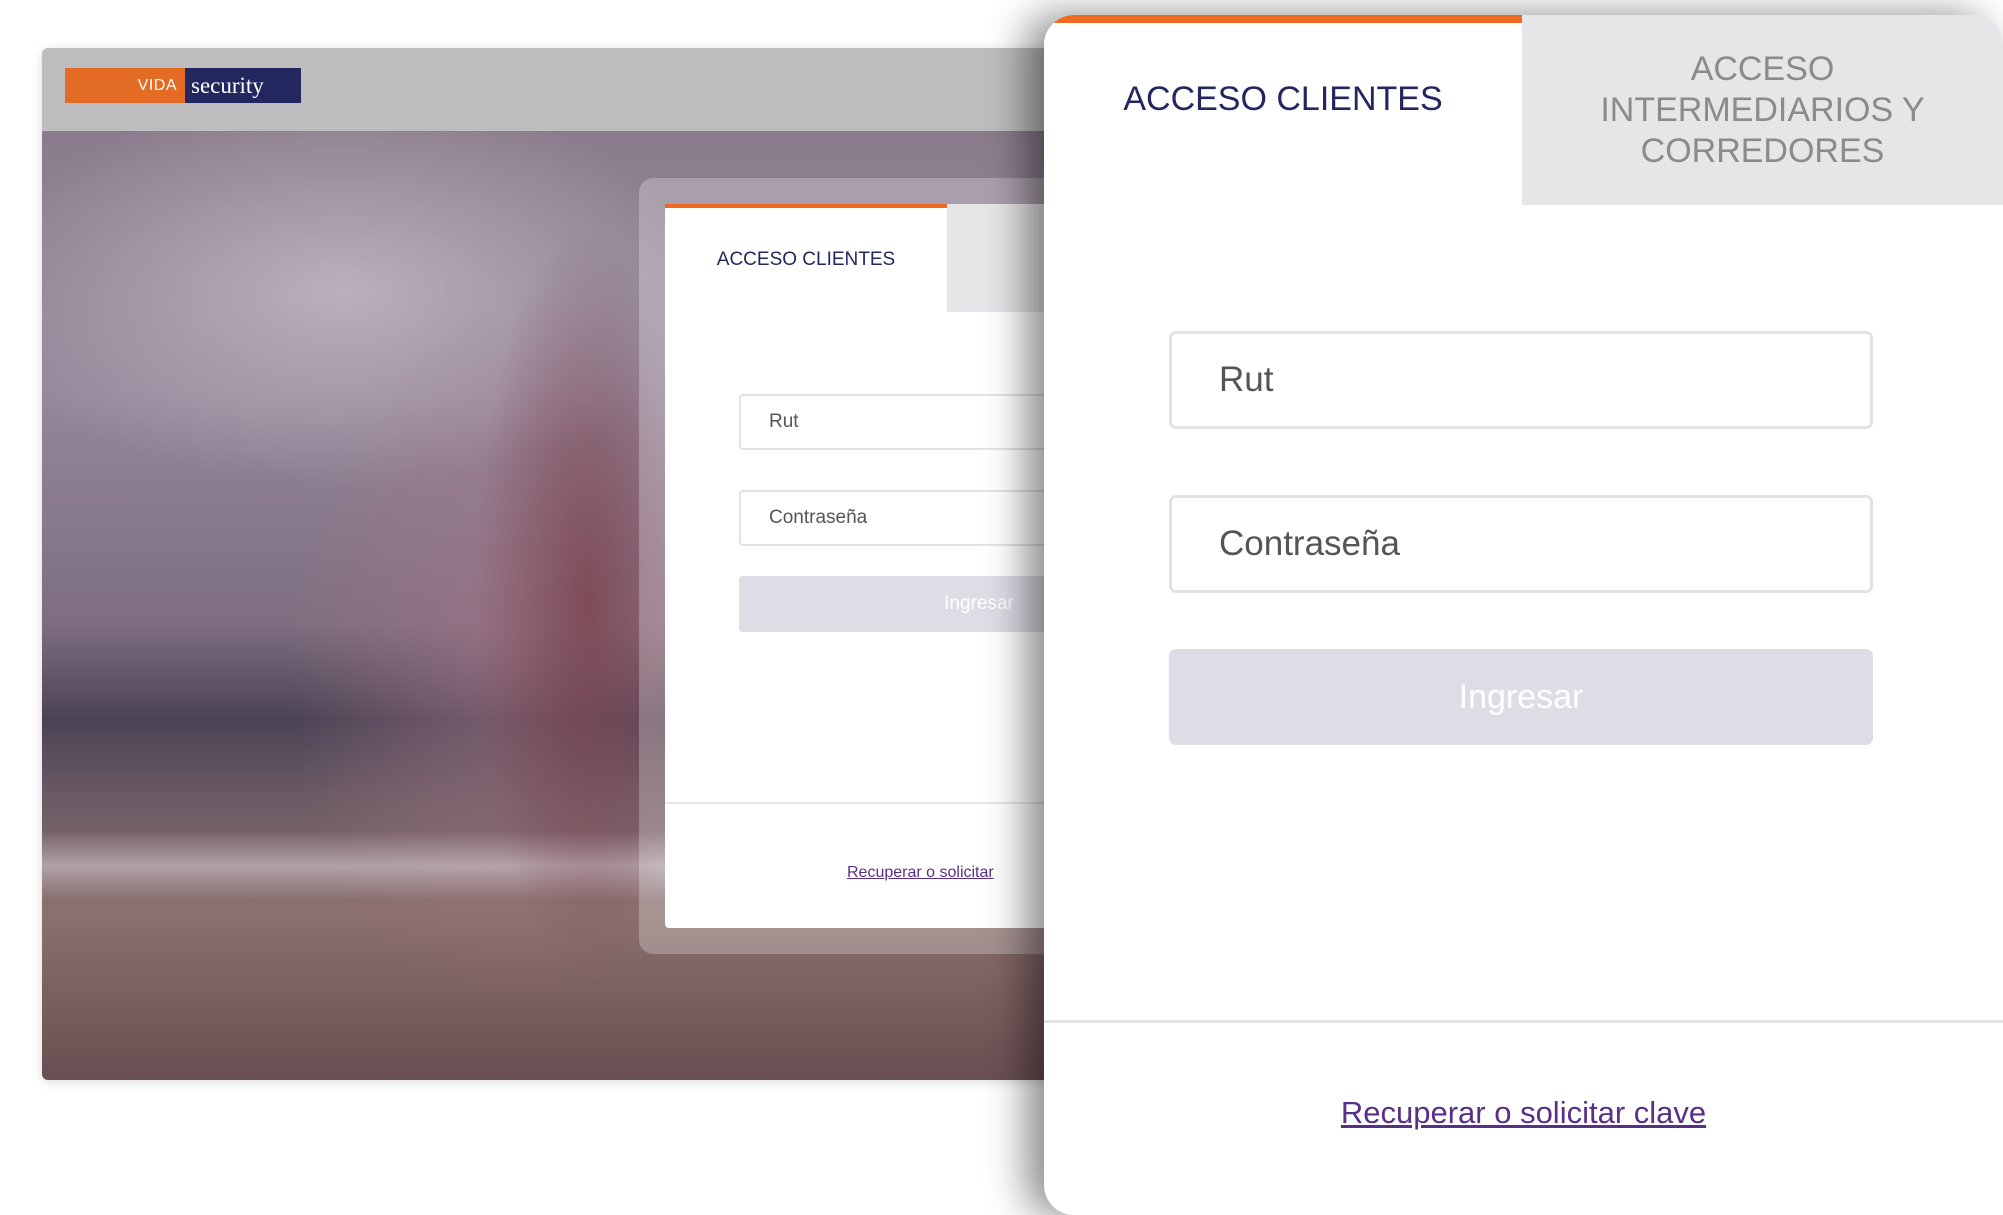  Describe the element at coordinates (1521, 697) in the screenshot. I see `submit-button: Ingresar` at that location.